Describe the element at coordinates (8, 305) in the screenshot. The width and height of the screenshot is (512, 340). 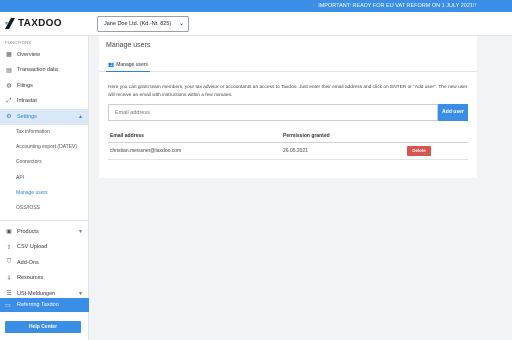
I see `gift-icon: ▭` at that location.